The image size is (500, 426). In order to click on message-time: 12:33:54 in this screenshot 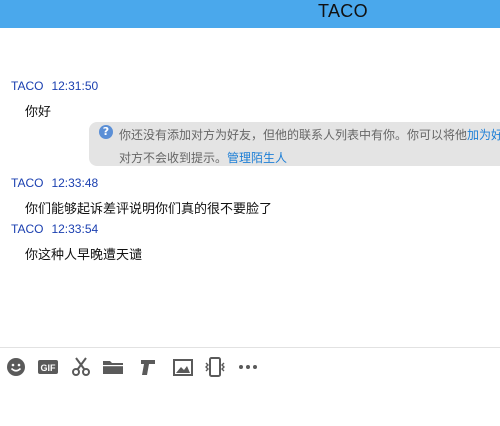, I will do `click(75, 229)`.